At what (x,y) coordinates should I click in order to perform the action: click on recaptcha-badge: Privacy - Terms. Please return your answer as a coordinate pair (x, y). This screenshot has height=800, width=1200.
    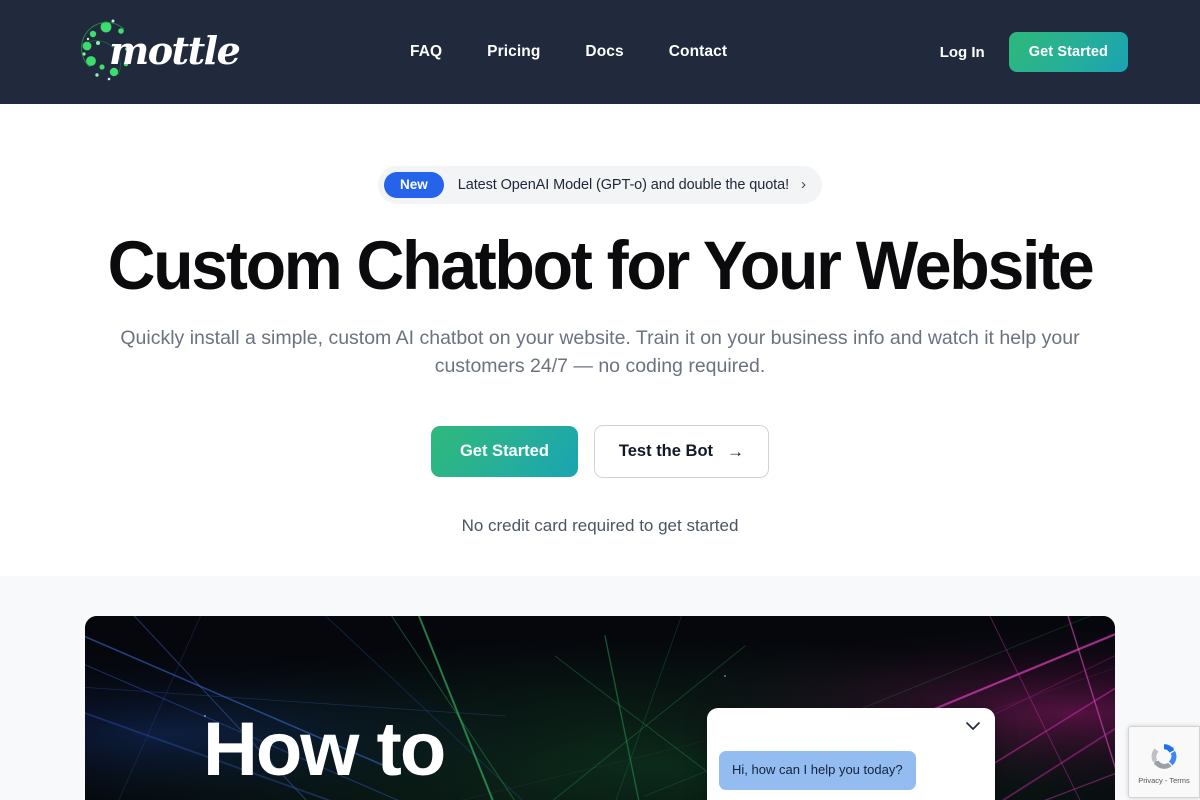
    Looking at the image, I should click on (1164, 762).